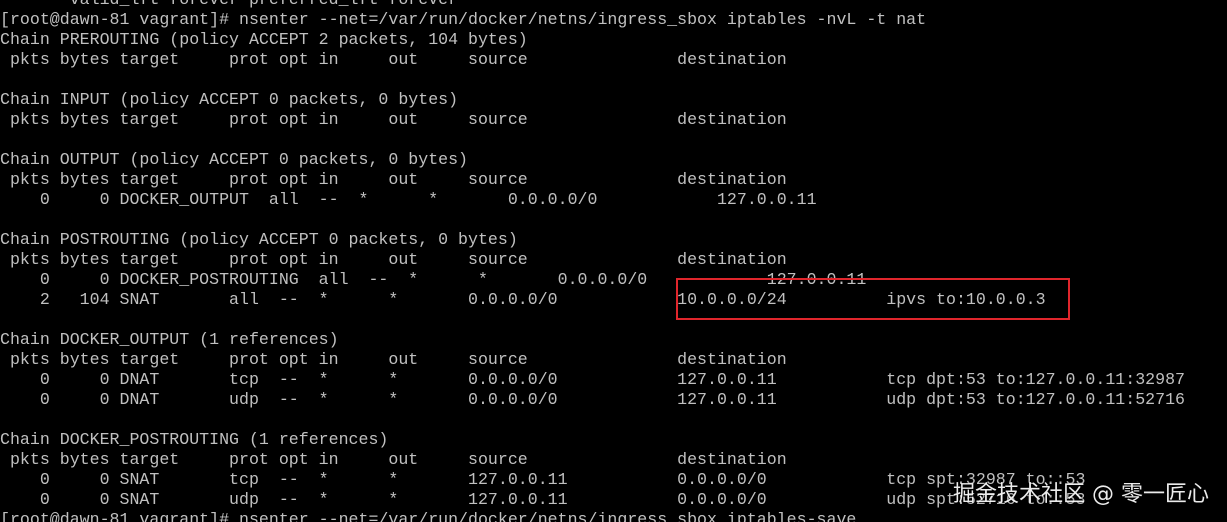 This screenshot has width=1227, height=522. What do you see at coordinates (169, 339) in the screenshot?
I see `chain-header-docker-output: Chain DOCKER_OUTPUT (1 references)` at bounding box center [169, 339].